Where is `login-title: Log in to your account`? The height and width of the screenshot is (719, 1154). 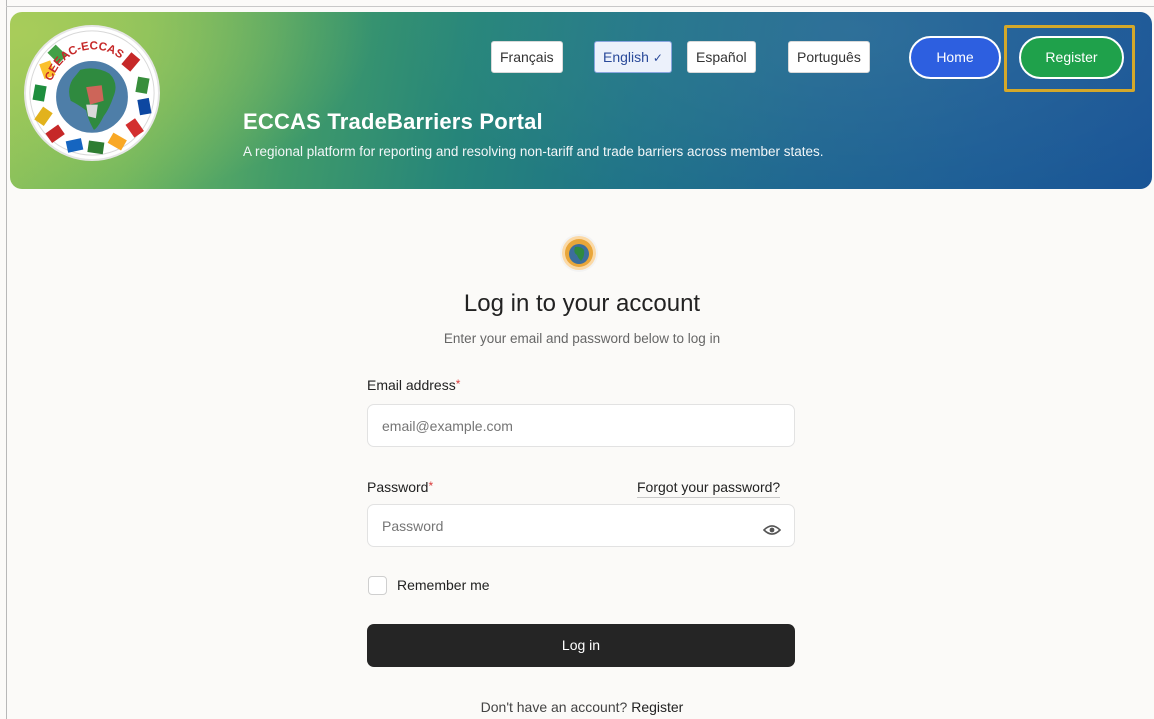 login-title: Log in to your account is located at coordinates (582, 303).